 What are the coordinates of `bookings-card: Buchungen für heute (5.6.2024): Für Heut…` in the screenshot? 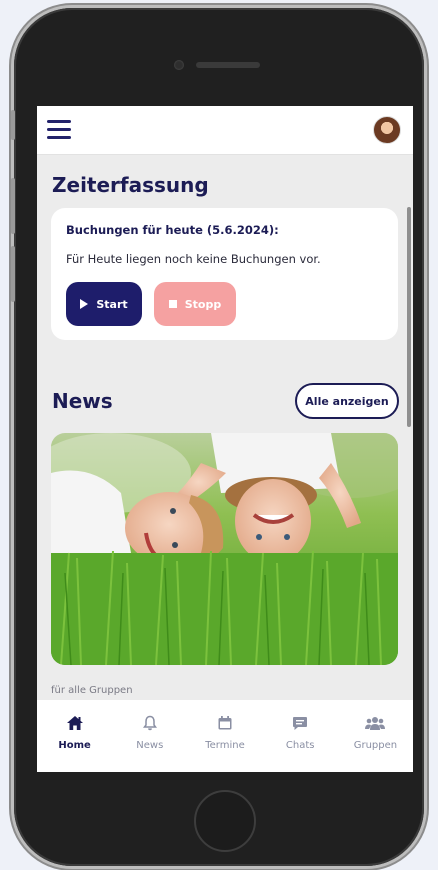 It's located at (224, 274).